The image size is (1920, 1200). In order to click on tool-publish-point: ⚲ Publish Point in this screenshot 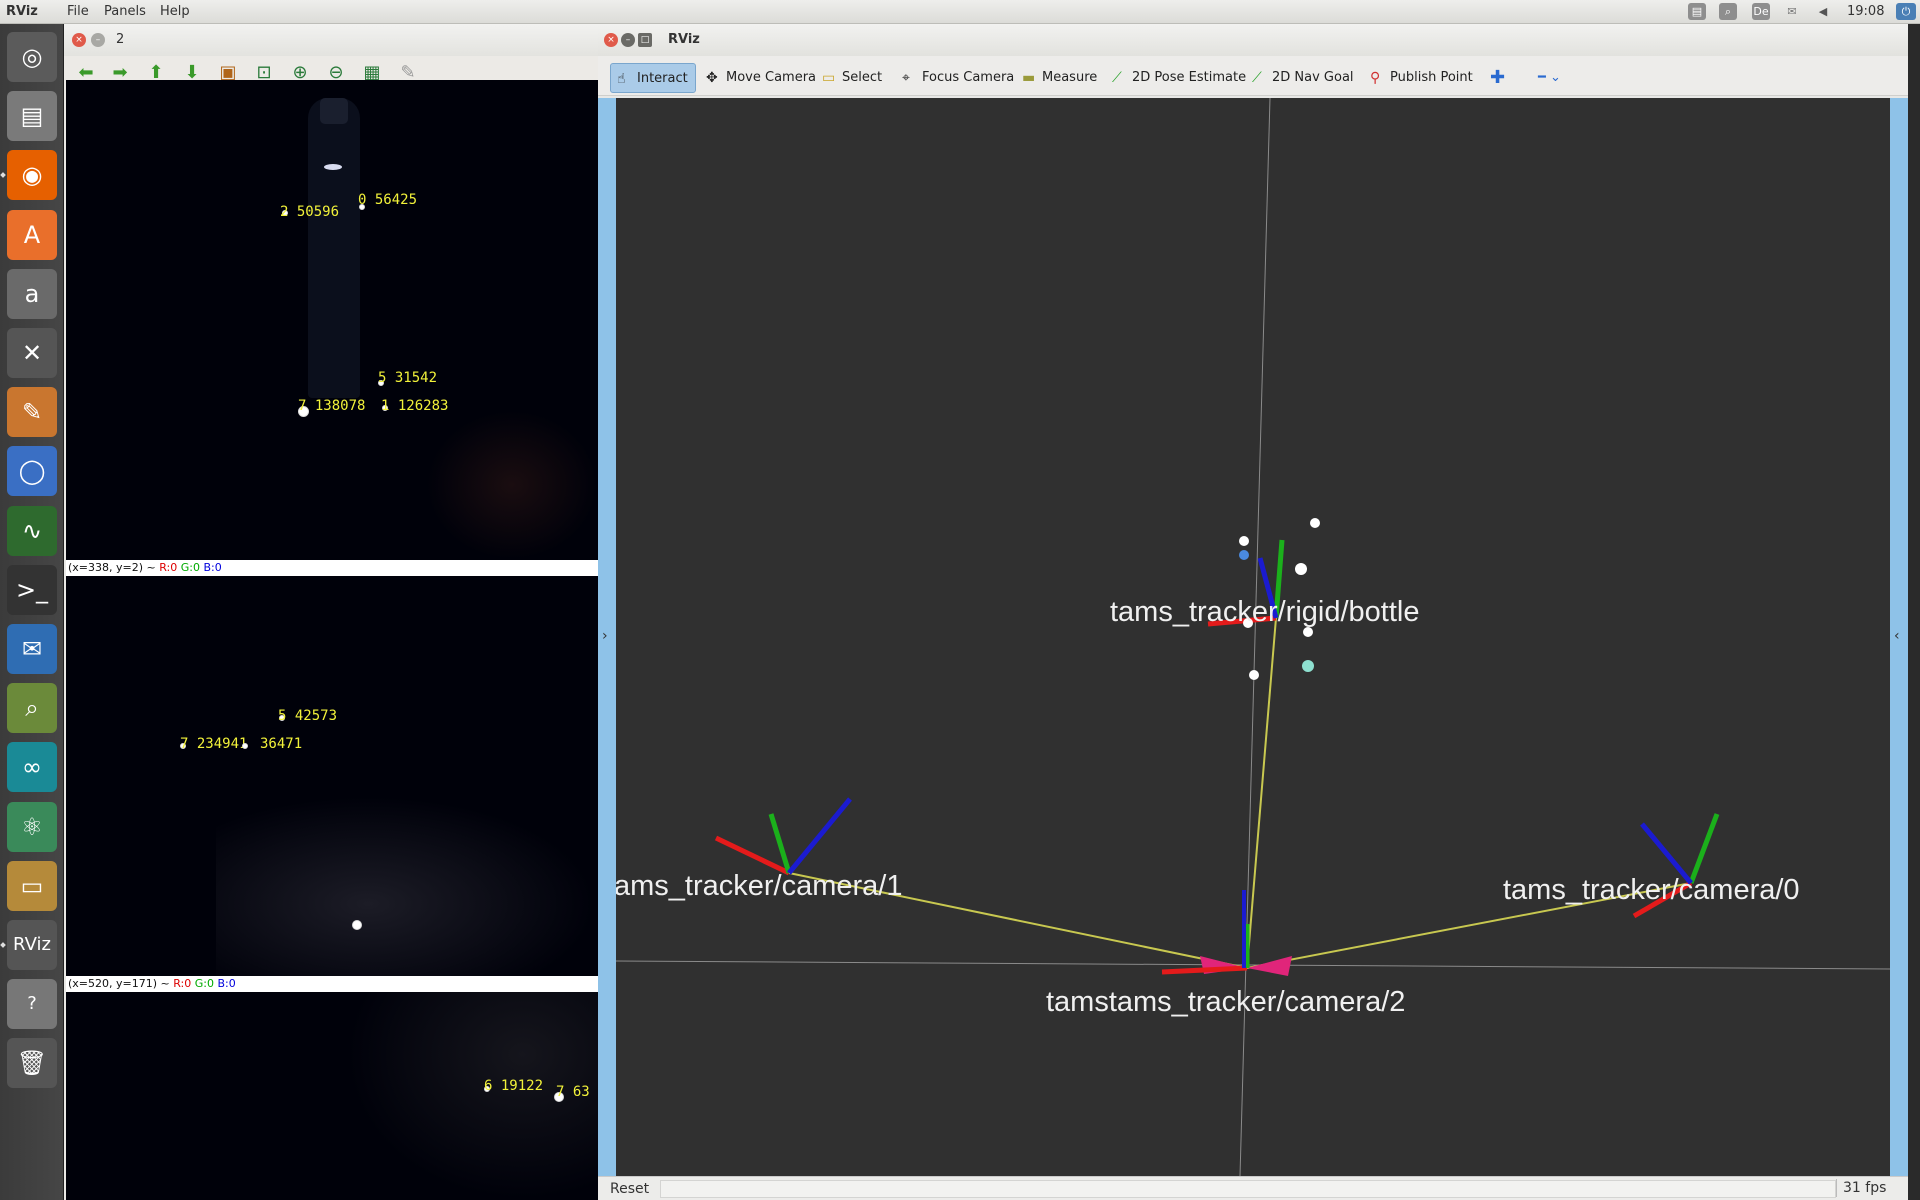, I will do `click(1422, 78)`.